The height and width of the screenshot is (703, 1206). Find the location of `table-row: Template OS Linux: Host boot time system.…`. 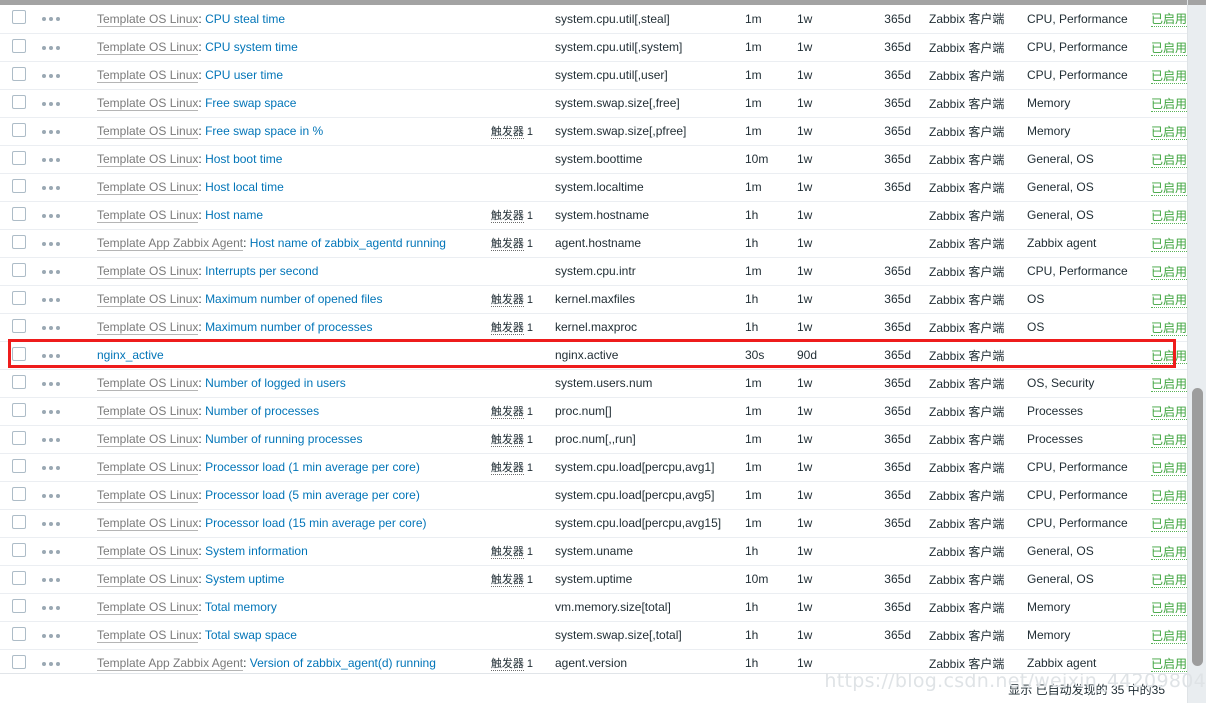

table-row: Template OS Linux: Host boot time system.… is located at coordinates (603, 159).